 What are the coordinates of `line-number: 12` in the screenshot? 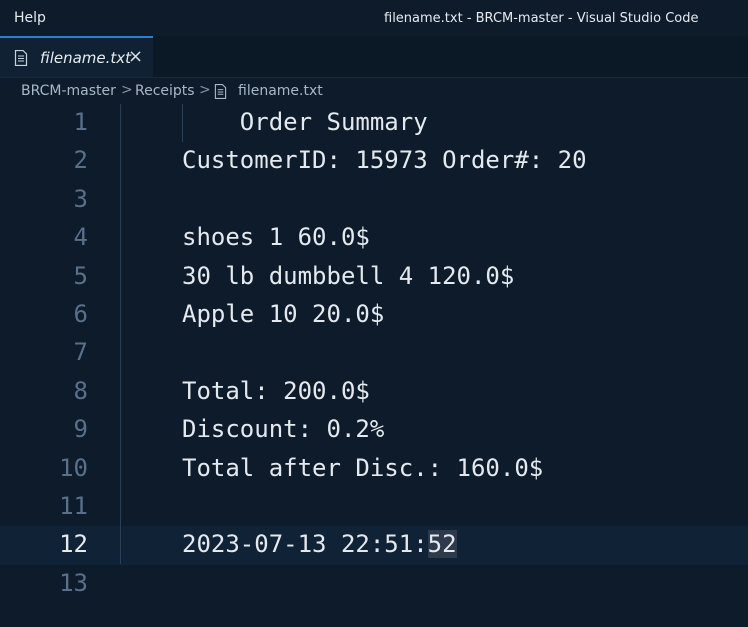 It's located at (73, 544).